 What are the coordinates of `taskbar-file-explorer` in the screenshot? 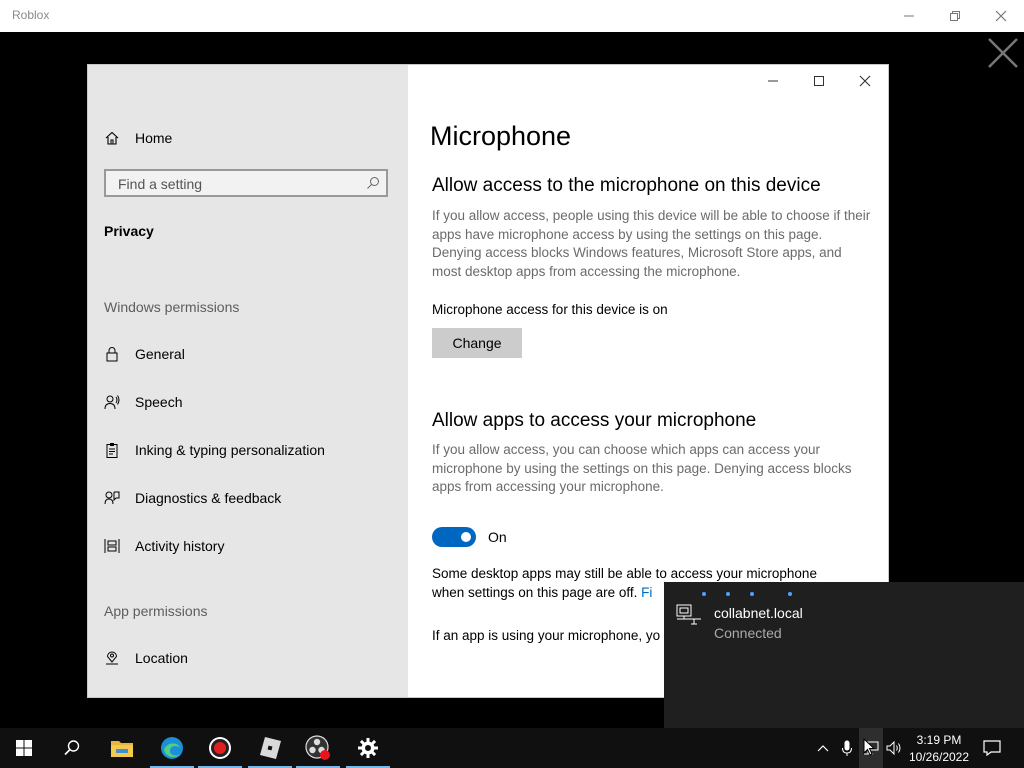 It's located at (122, 748).